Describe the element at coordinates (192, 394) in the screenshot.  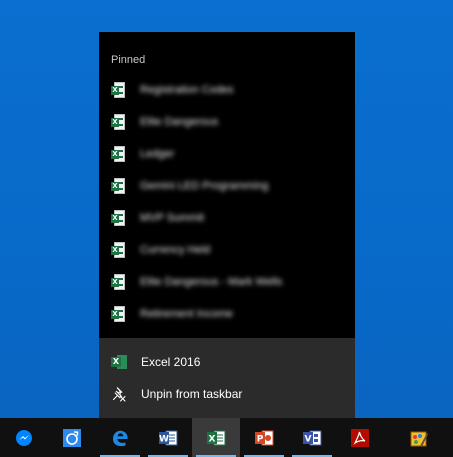
I see `unpin-from-taskbar-label: Unpin from taskbar` at that location.